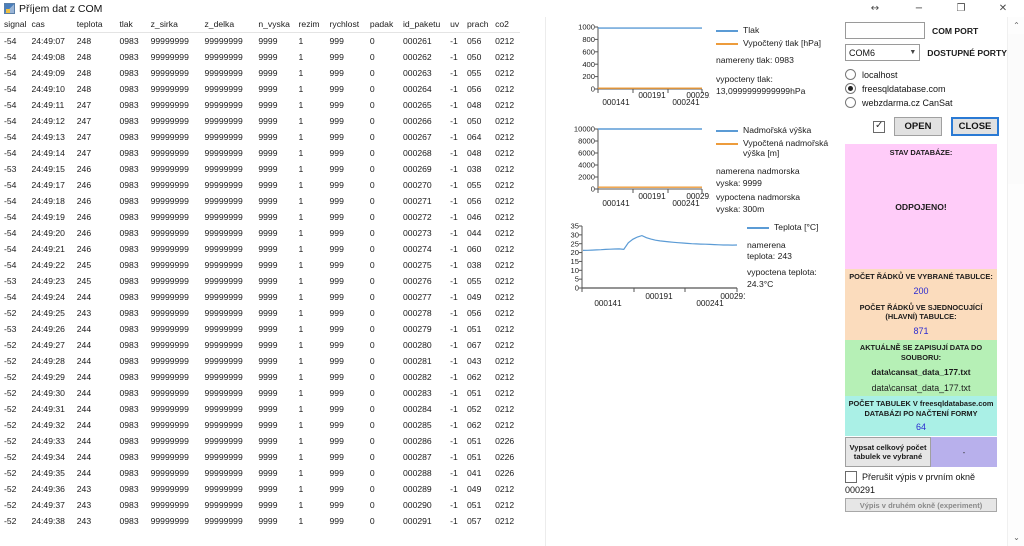  I want to click on radio-webzdarma-icon, so click(850, 102).